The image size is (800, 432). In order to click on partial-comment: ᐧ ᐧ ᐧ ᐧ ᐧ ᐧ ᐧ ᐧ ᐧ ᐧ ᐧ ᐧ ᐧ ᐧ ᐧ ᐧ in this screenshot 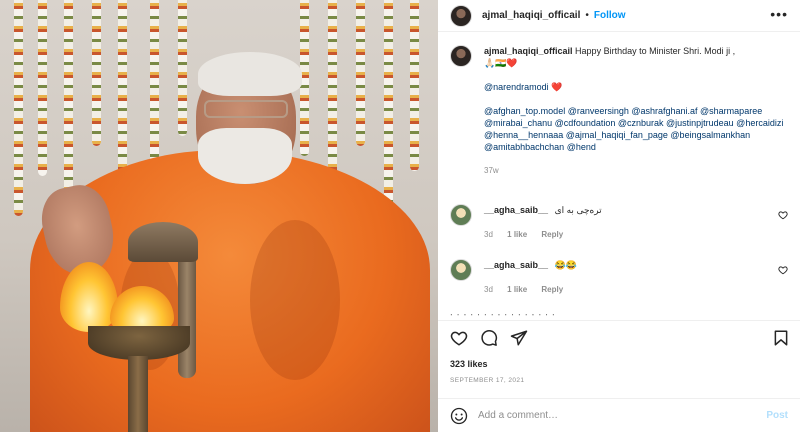, I will do `click(503, 315)`.